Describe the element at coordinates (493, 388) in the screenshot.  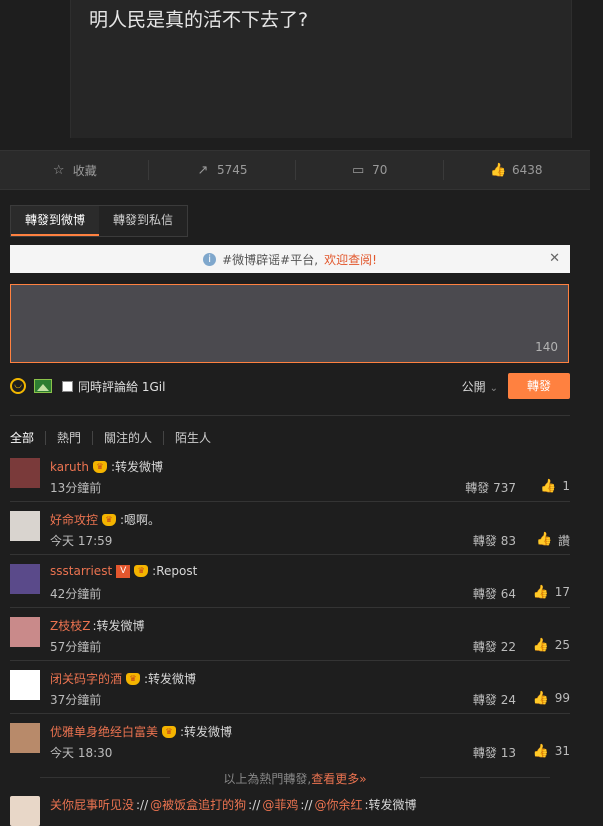
I see `chevron-down-icon: ⌄` at that location.